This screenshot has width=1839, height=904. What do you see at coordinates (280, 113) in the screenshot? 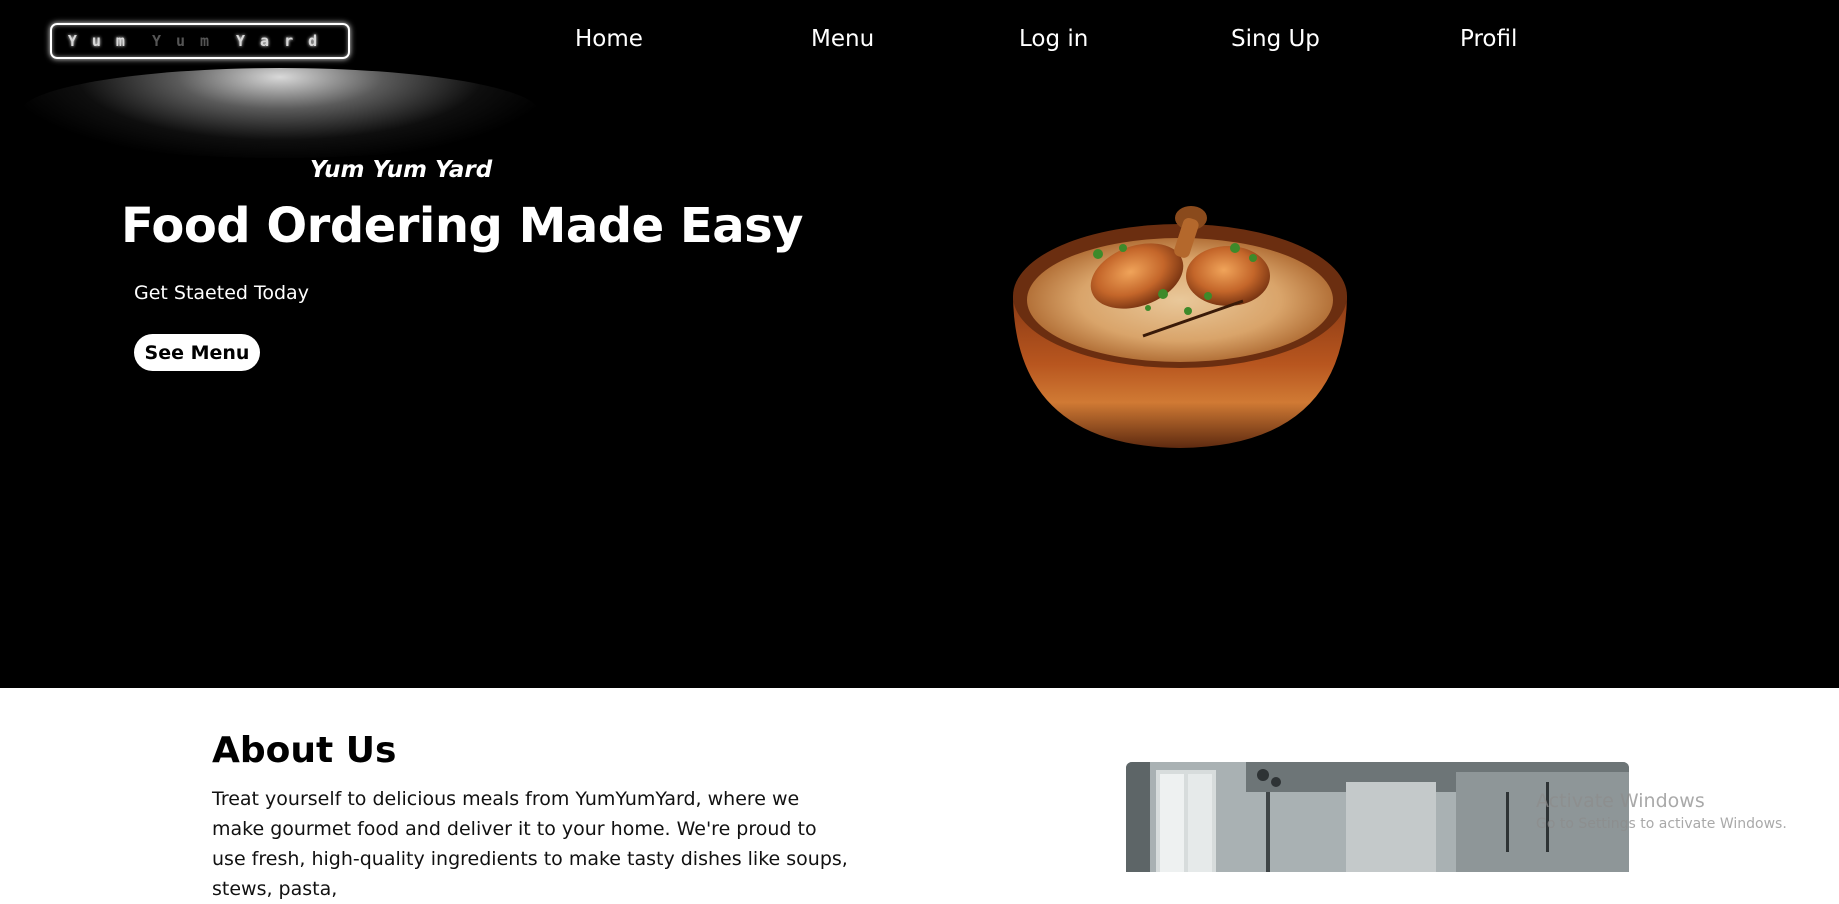
I see `logo-glow` at bounding box center [280, 113].